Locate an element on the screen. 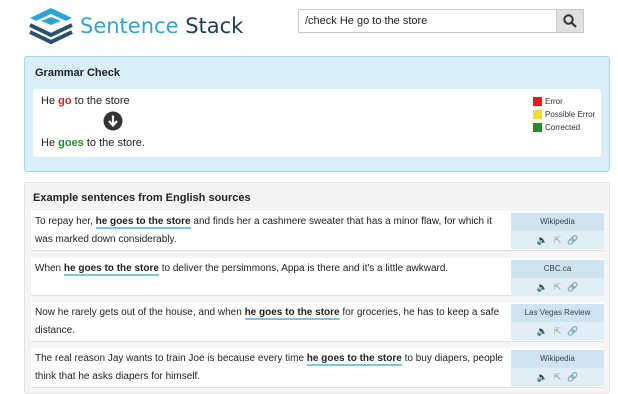 The width and height of the screenshot is (618, 394). brand-word-1: Sentence is located at coordinates (129, 26).